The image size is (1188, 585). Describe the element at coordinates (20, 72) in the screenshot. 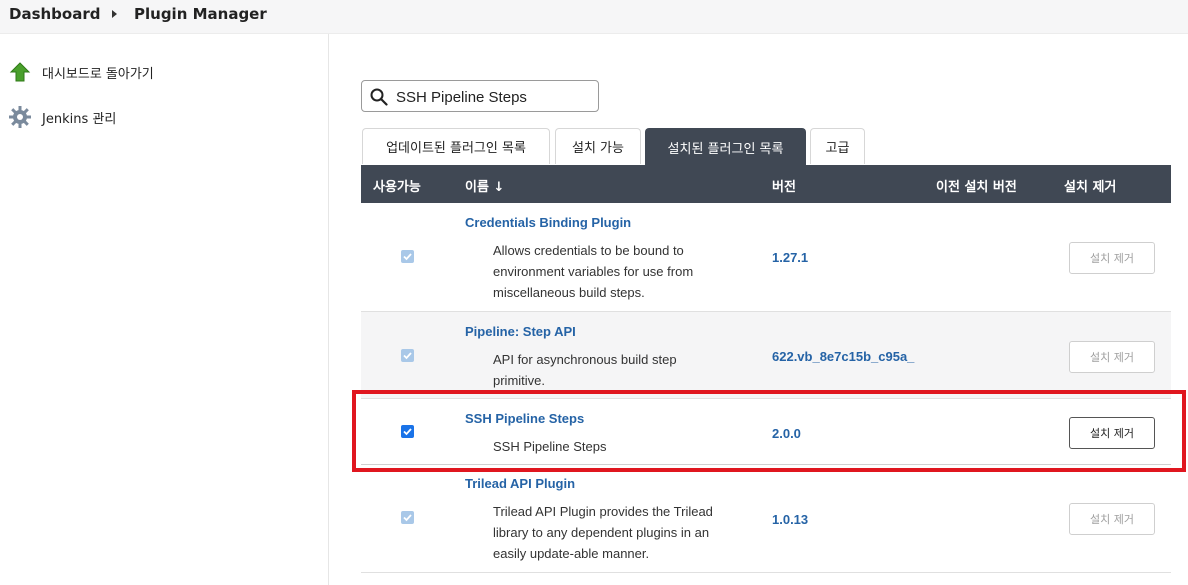

I see `up-arrow-icon` at that location.